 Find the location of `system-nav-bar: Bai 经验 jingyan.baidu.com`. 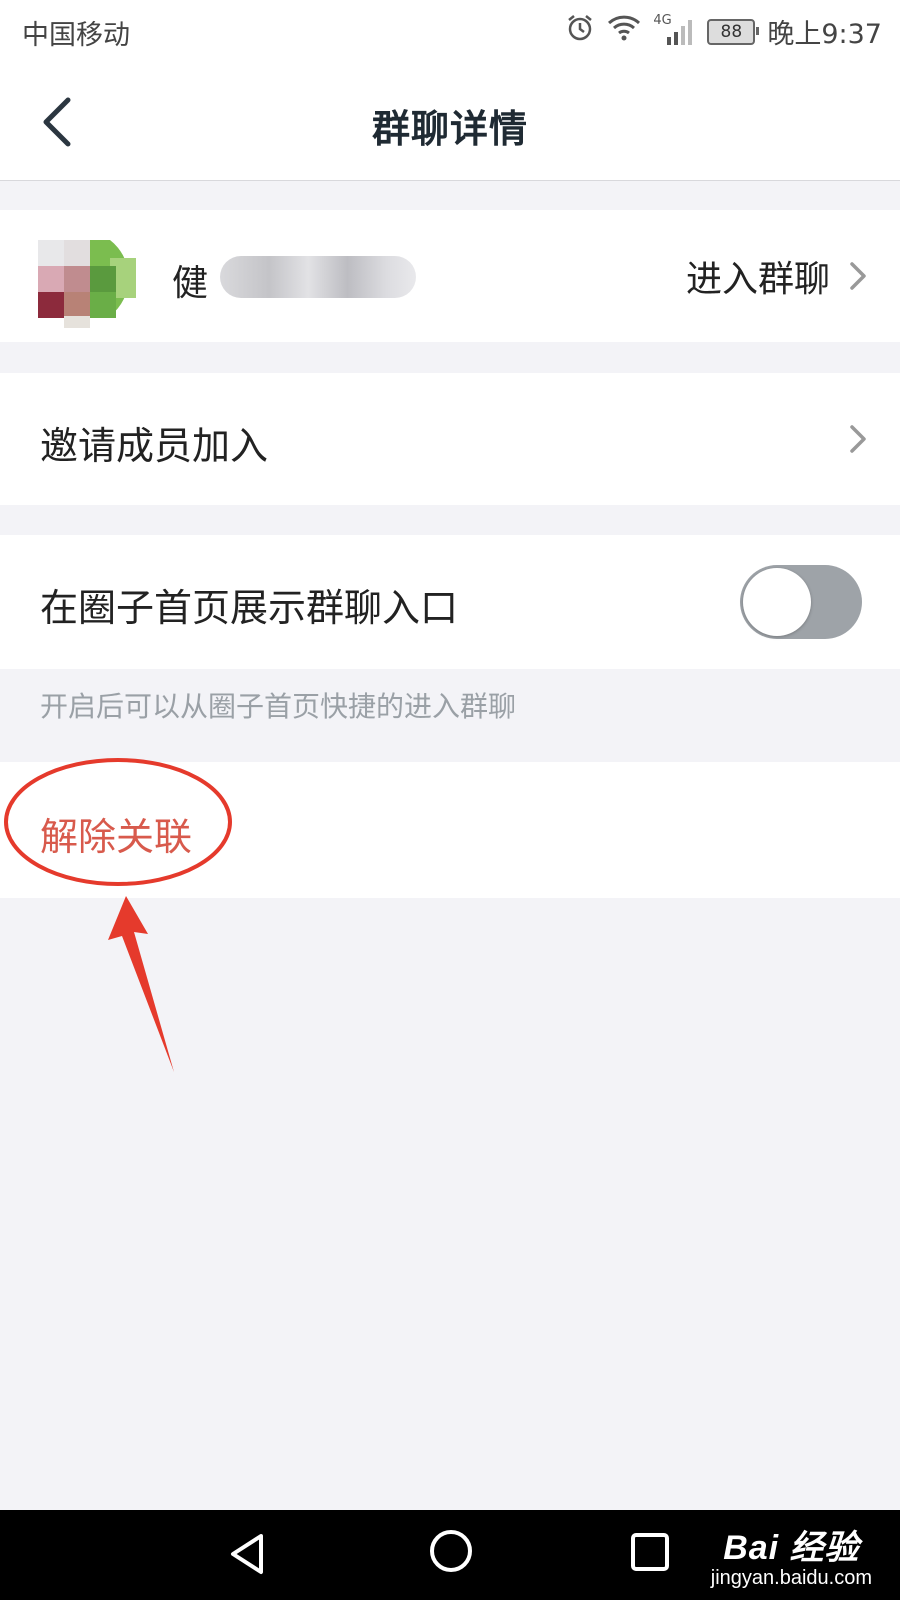

system-nav-bar: Bai 经验 jingyan.baidu.com is located at coordinates (450, 1555).